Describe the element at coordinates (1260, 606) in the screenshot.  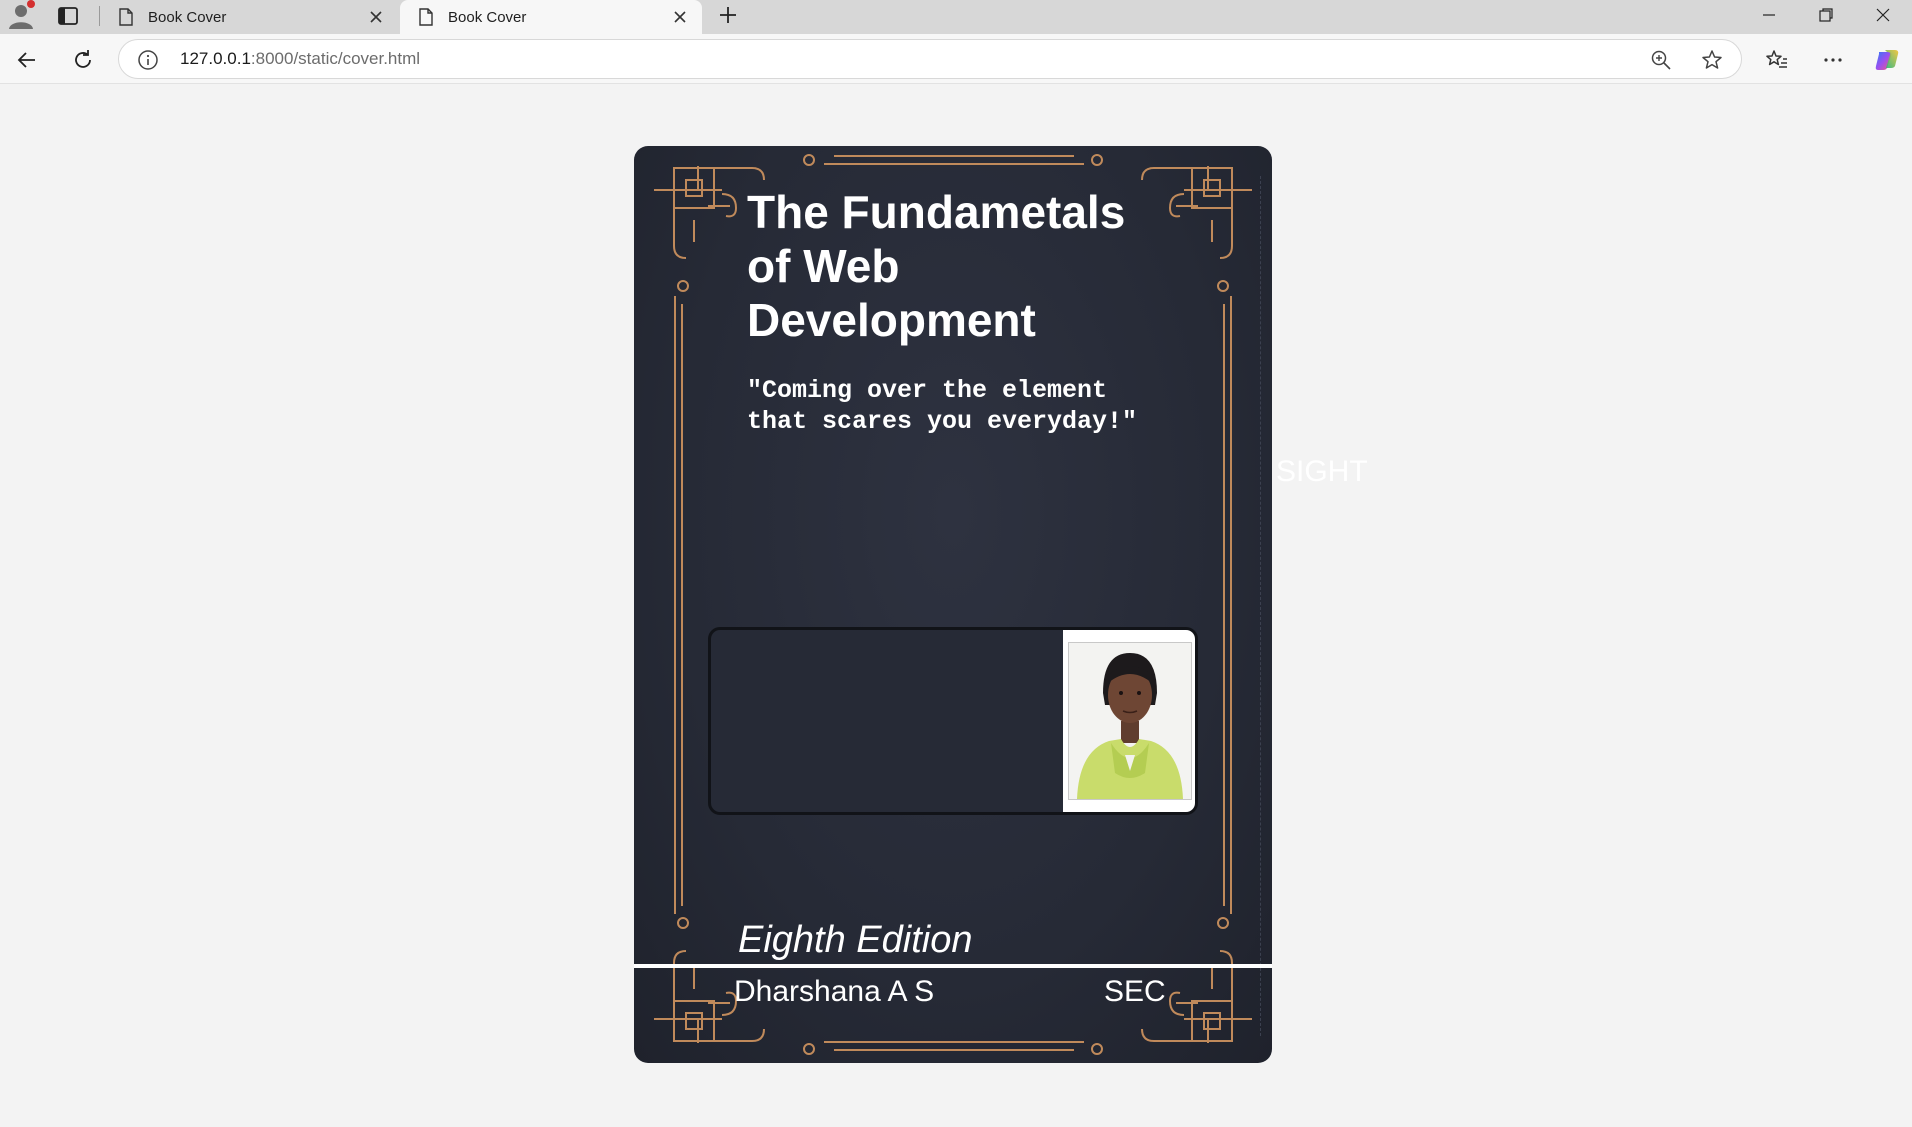
I see `spine-line` at that location.